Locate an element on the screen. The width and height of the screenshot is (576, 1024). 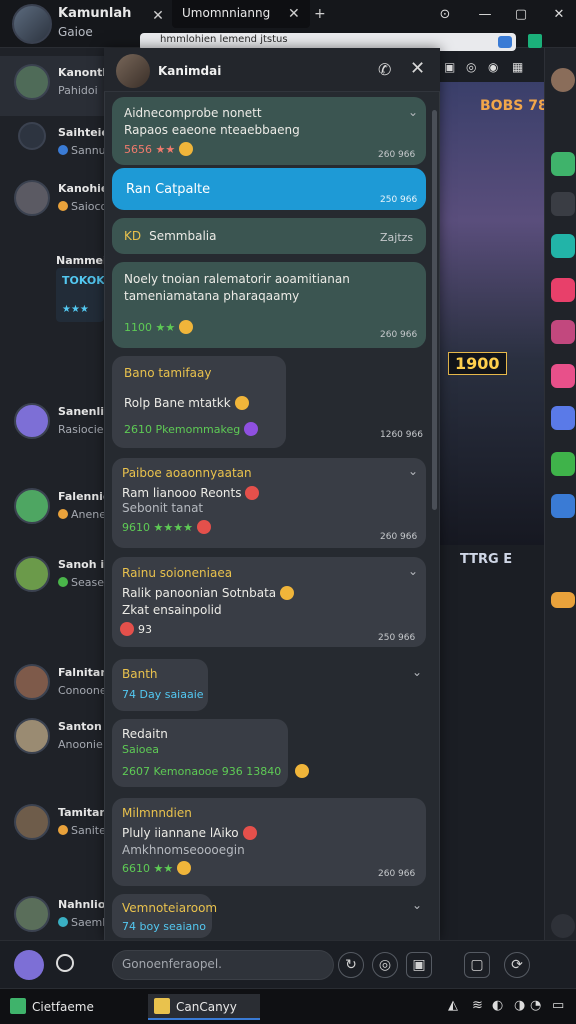
user-avatar is located at coordinates (32, 24).